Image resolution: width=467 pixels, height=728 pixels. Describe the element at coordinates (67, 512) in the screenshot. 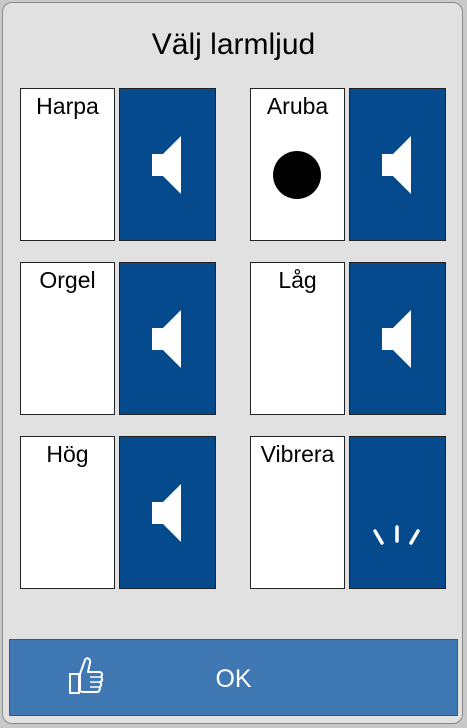

I see `option-hog: Hög` at that location.